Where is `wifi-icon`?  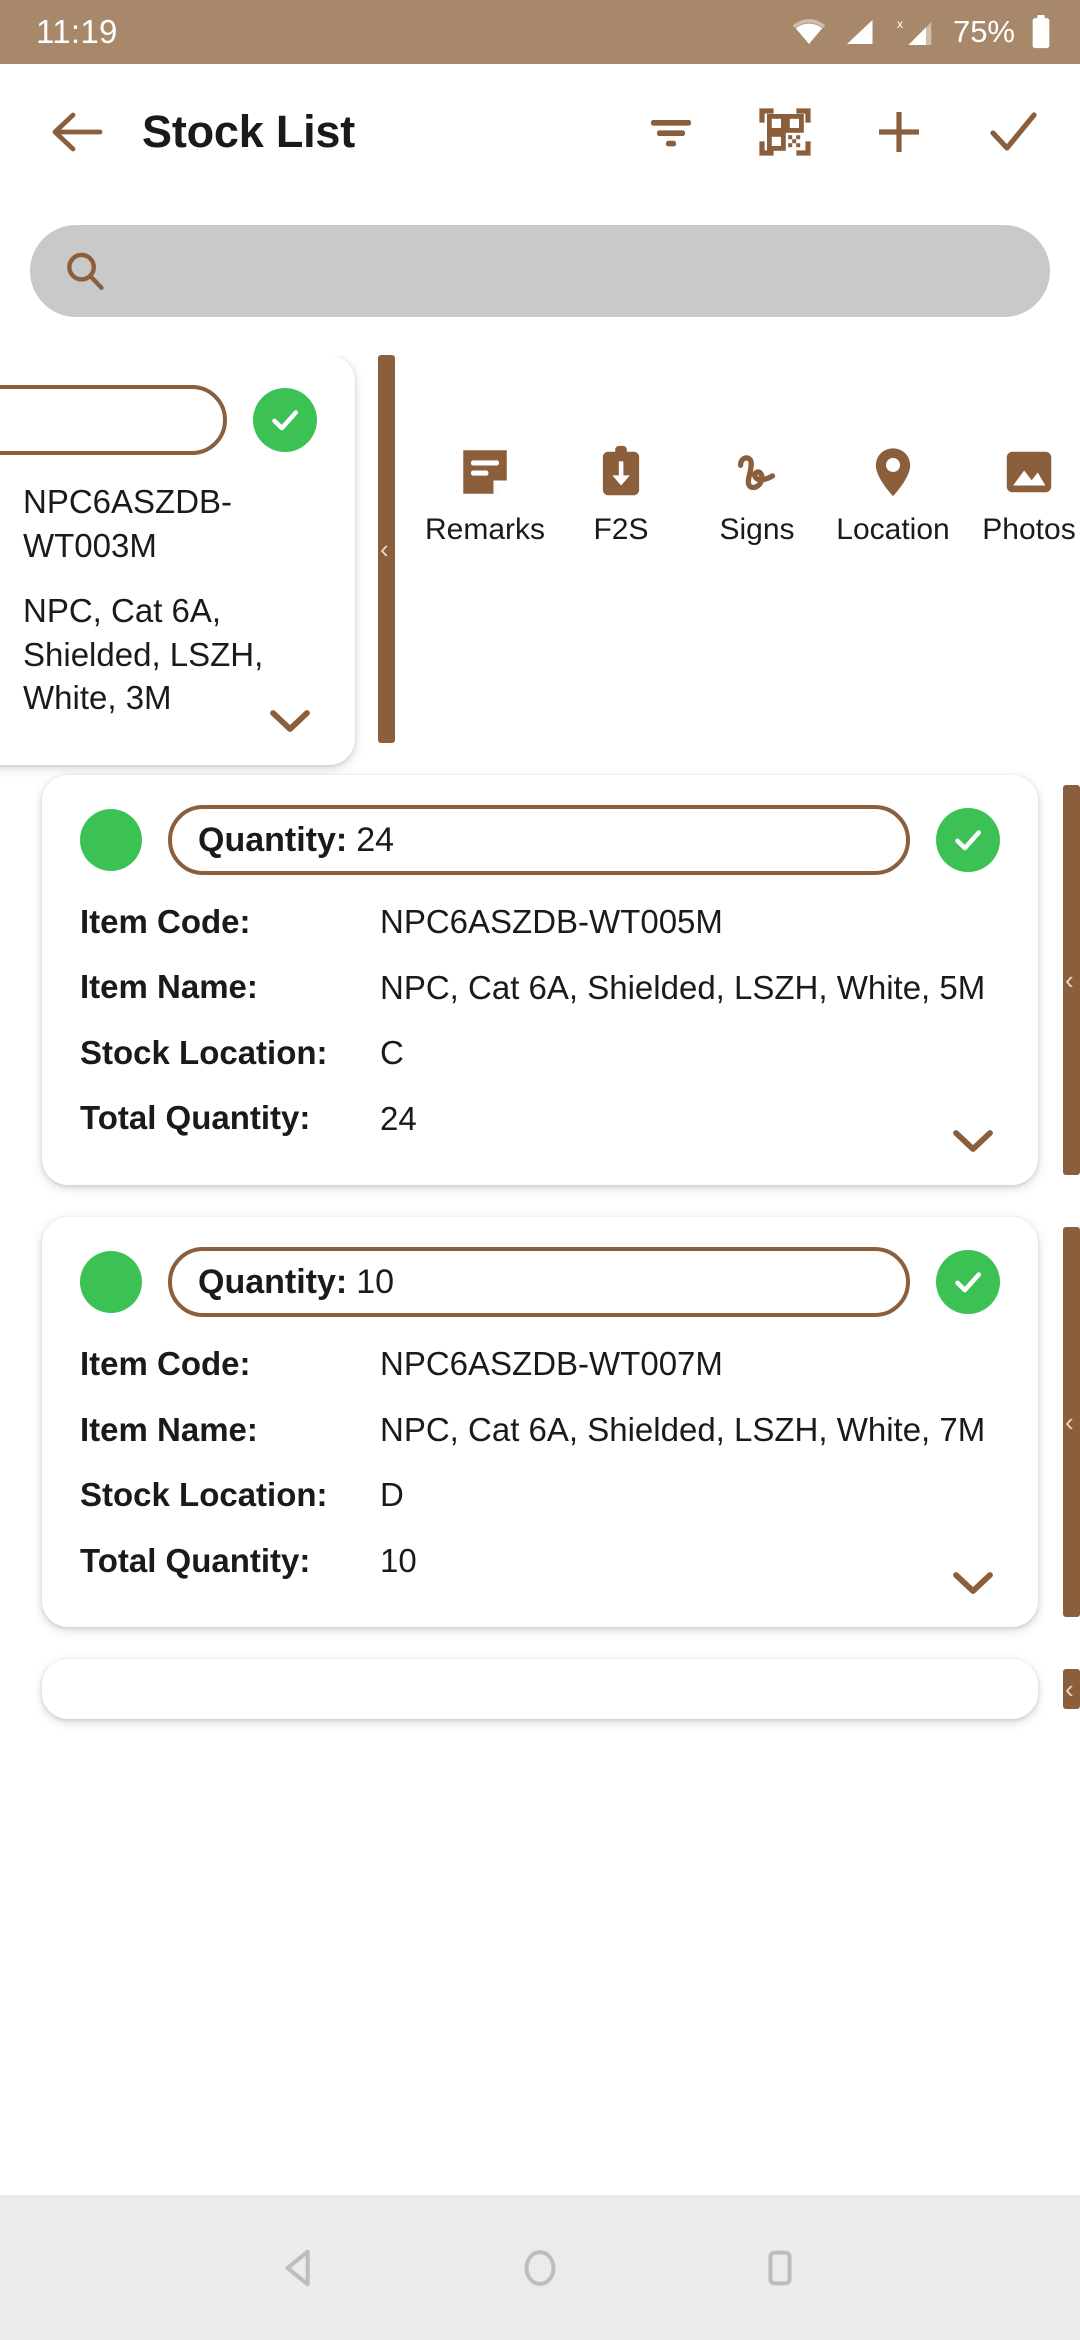
wifi-icon is located at coordinates (809, 31).